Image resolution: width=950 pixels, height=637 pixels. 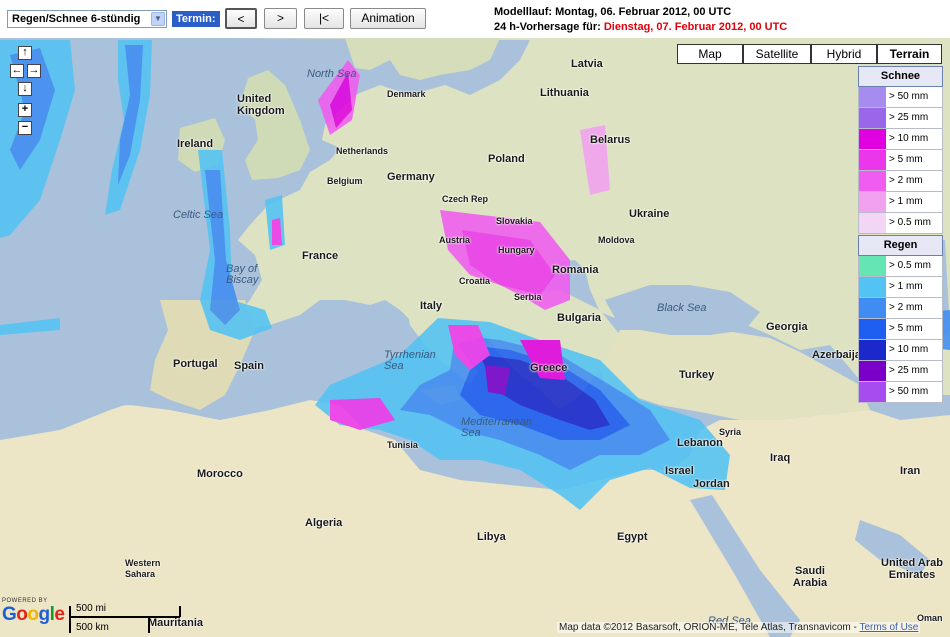 What do you see at coordinates (909, 391) in the screenshot?
I see `rain-legend-label: > 50 mm` at bounding box center [909, 391].